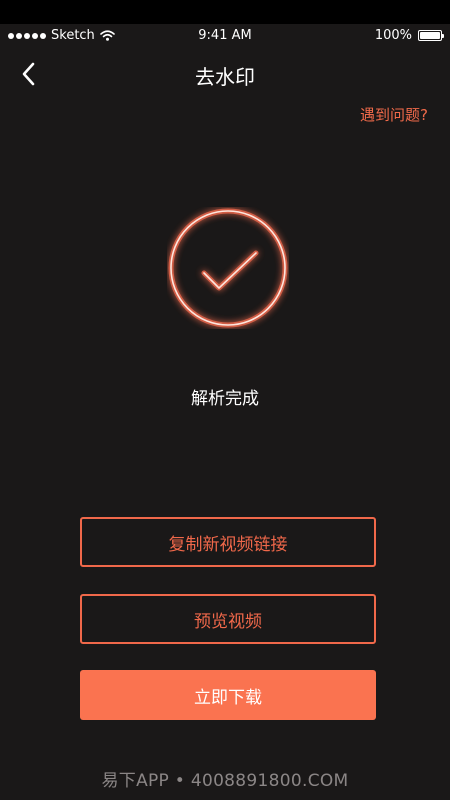 The height and width of the screenshot is (800, 450). I want to click on download-now-label: 立即下载, so click(228, 697).